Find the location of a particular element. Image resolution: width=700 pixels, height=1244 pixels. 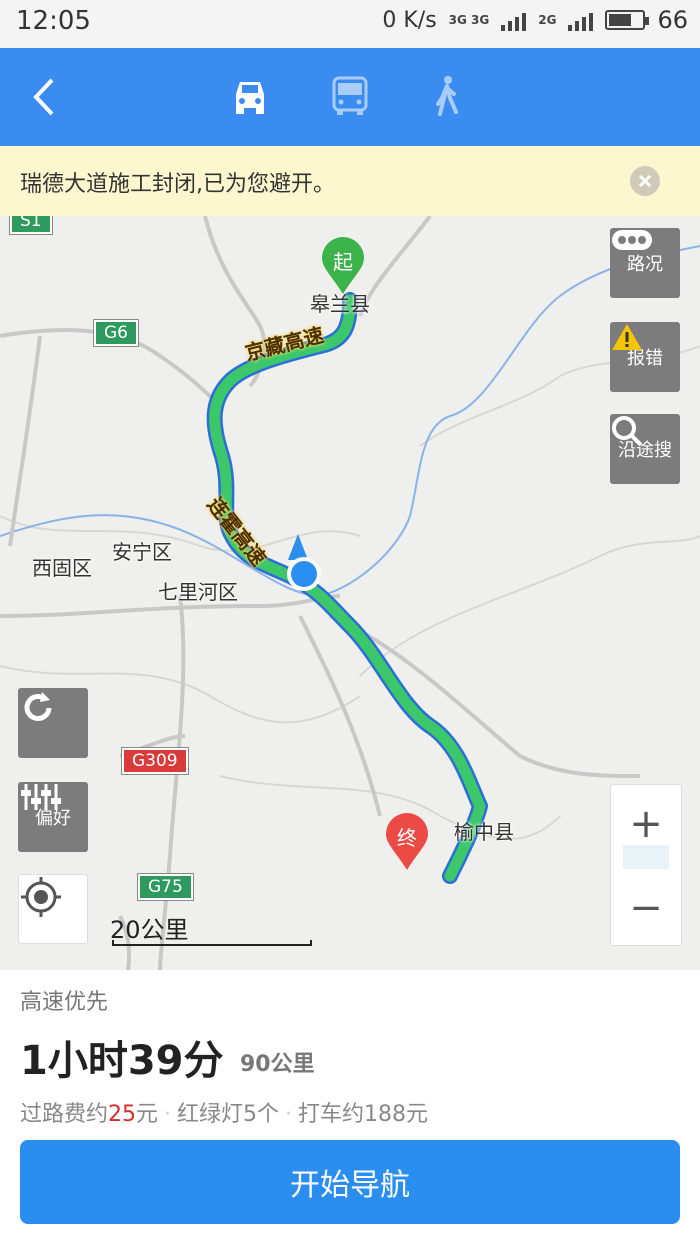

place-qilihe: 七里河区 is located at coordinates (198, 592).